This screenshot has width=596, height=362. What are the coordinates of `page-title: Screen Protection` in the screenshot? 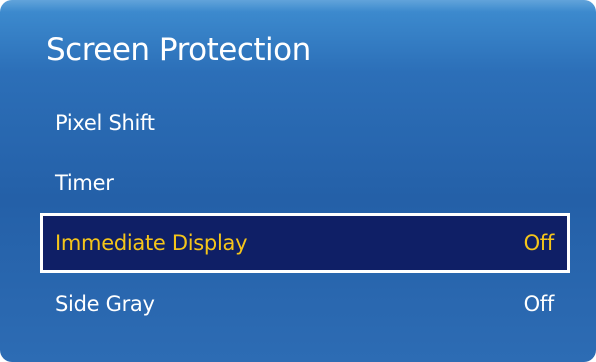 It's located at (178, 50).